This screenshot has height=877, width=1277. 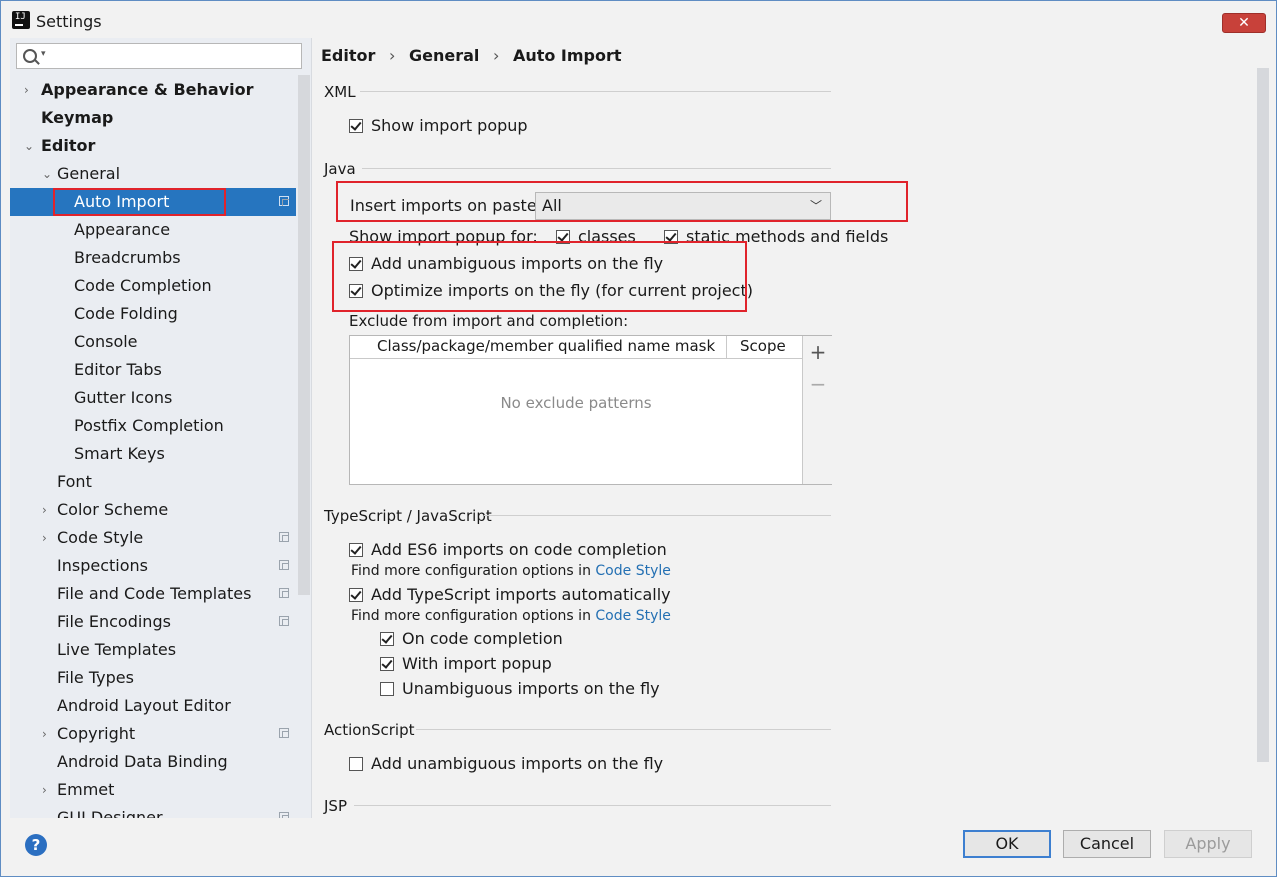 What do you see at coordinates (153, 146) in the screenshot?
I see `sidebar-item-editor: ⌄ Editor` at bounding box center [153, 146].